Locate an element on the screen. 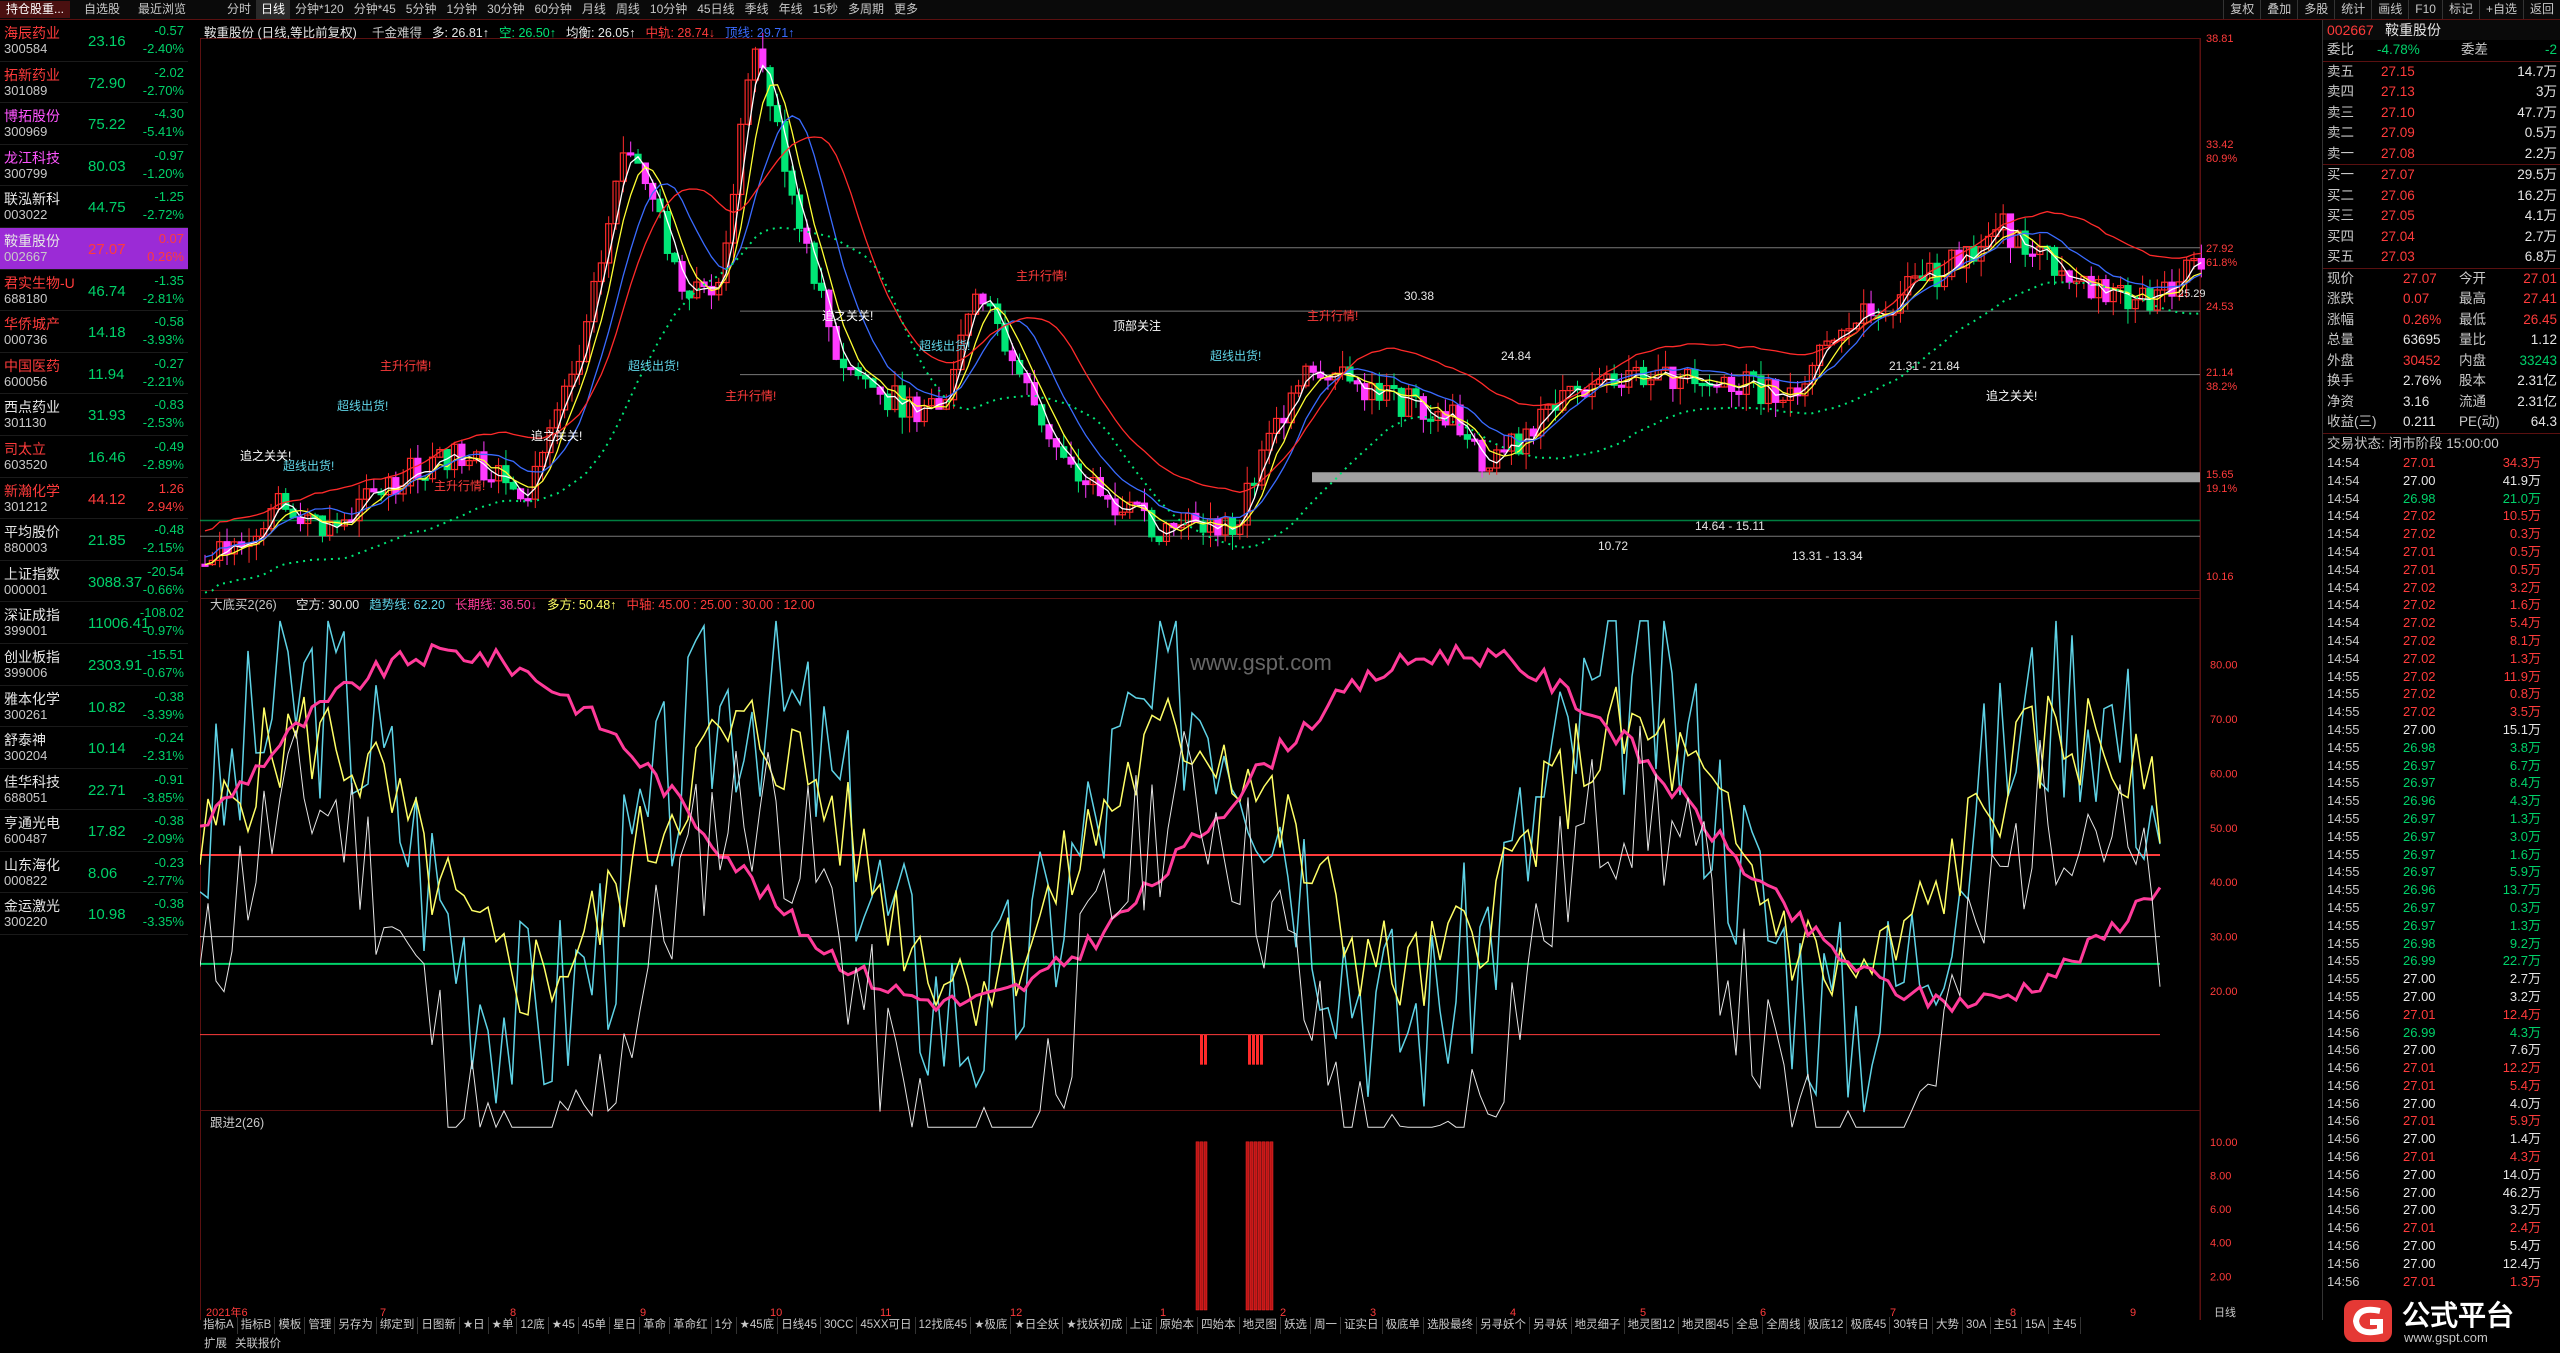  formula-tab: 极底45 is located at coordinates (1869, 1325).